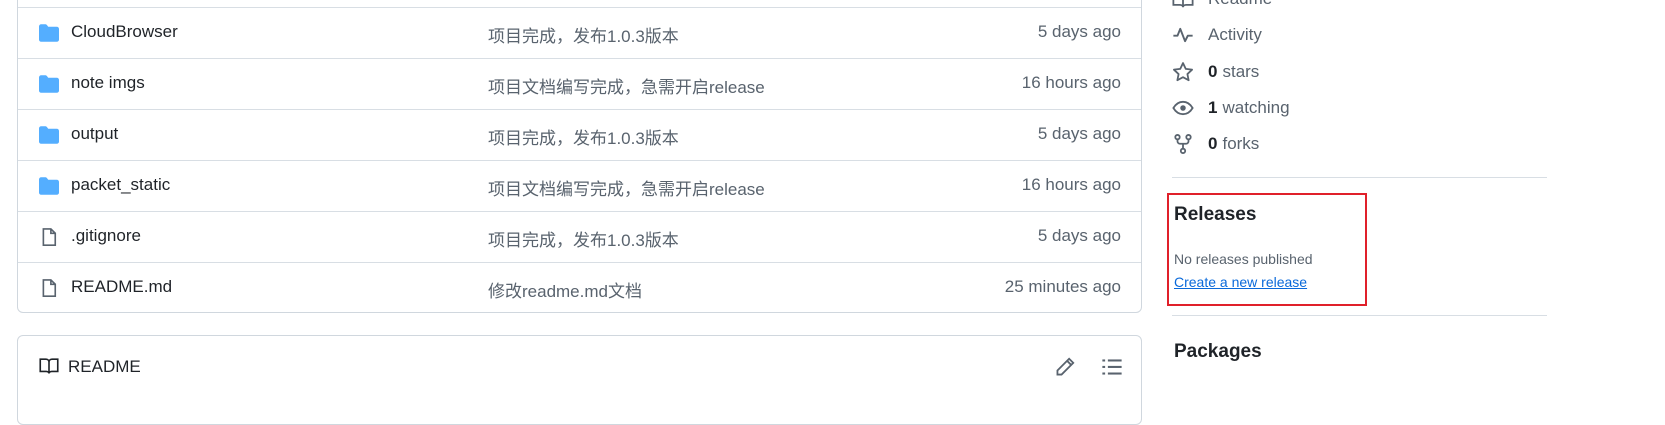 The width and height of the screenshot is (1665, 425). What do you see at coordinates (1235, 34) in the screenshot?
I see `sidebar-activity-label: Activity` at bounding box center [1235, 34].